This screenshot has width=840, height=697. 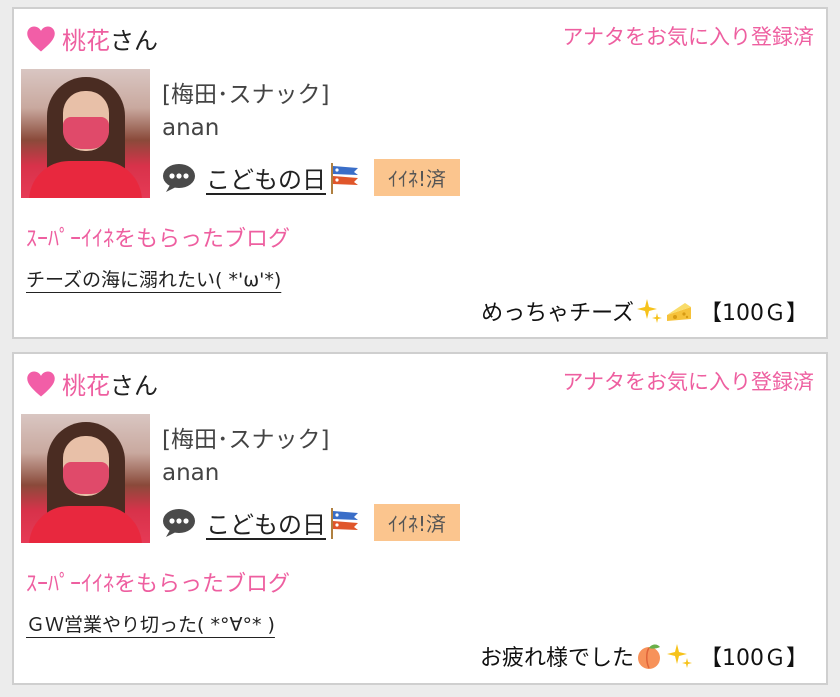 What do you see at coordinates (150, 623) in the screenshot?
I see `post-title-link: ＧＷ営業やり切った( *°∀°* )` at bounding box center [150, 623].